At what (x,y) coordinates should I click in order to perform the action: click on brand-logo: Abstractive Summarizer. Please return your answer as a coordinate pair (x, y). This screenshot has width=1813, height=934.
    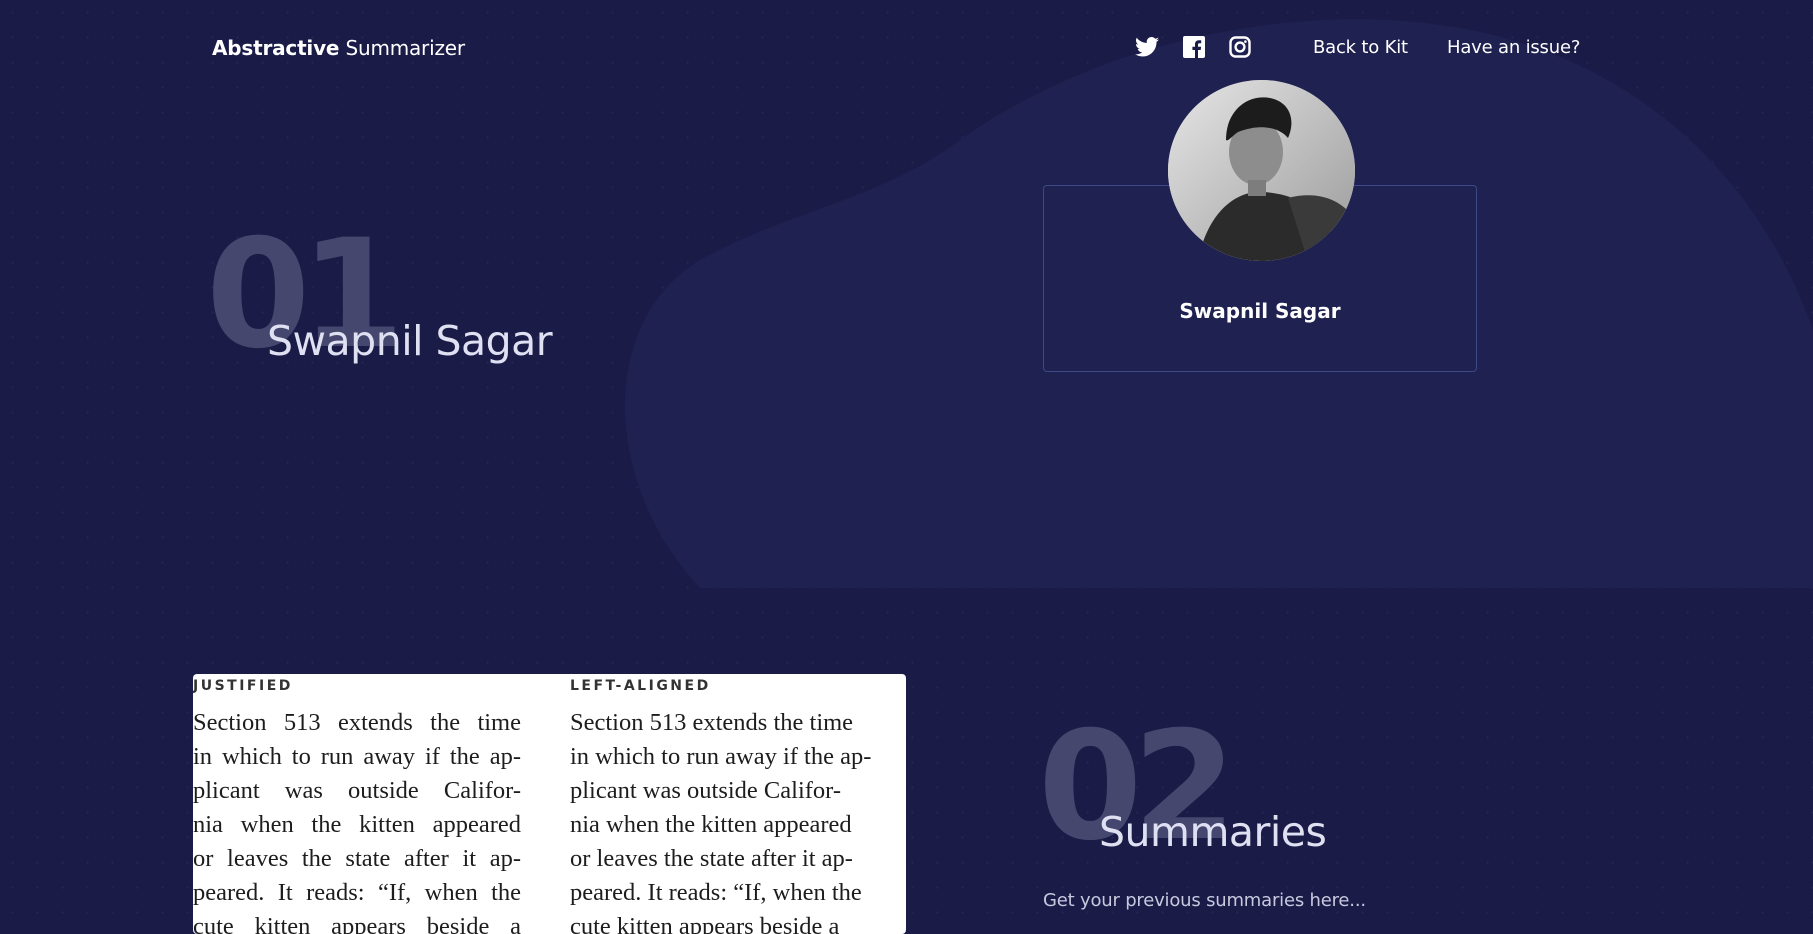
    Looking at the image, I should click on (338, 48).